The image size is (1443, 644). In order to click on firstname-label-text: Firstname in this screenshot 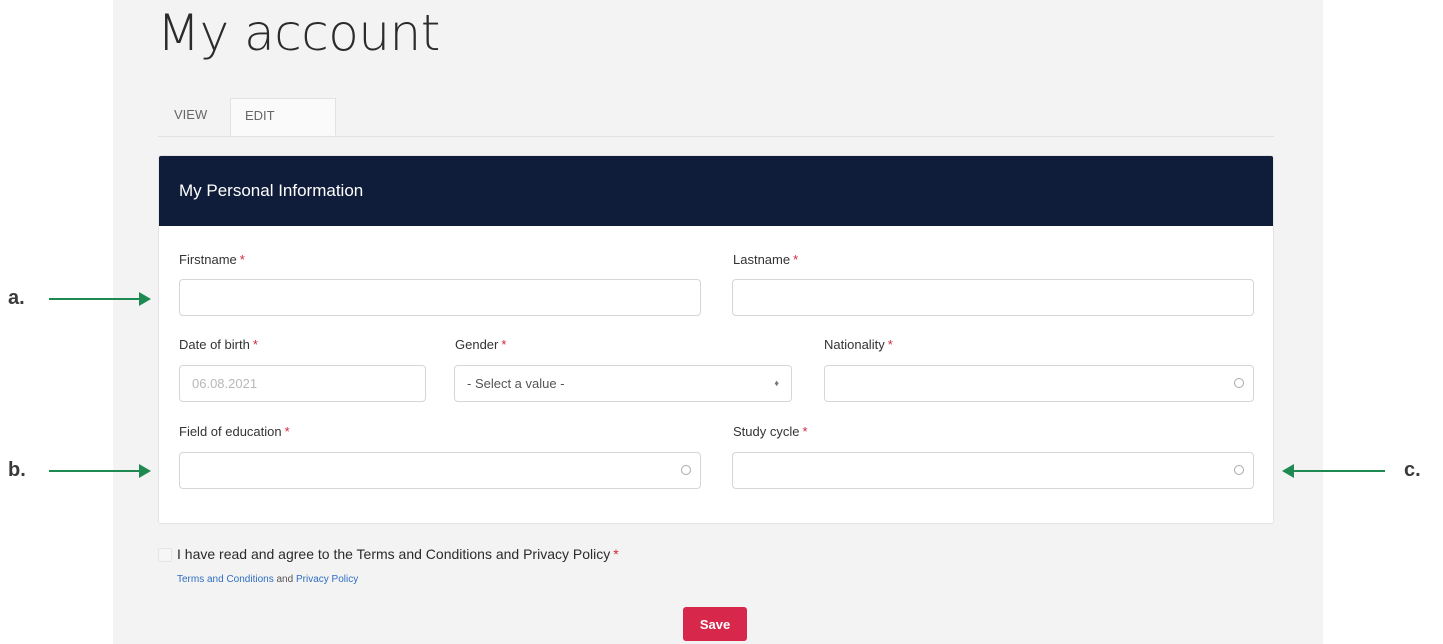, I will do `click(208, 259)`.